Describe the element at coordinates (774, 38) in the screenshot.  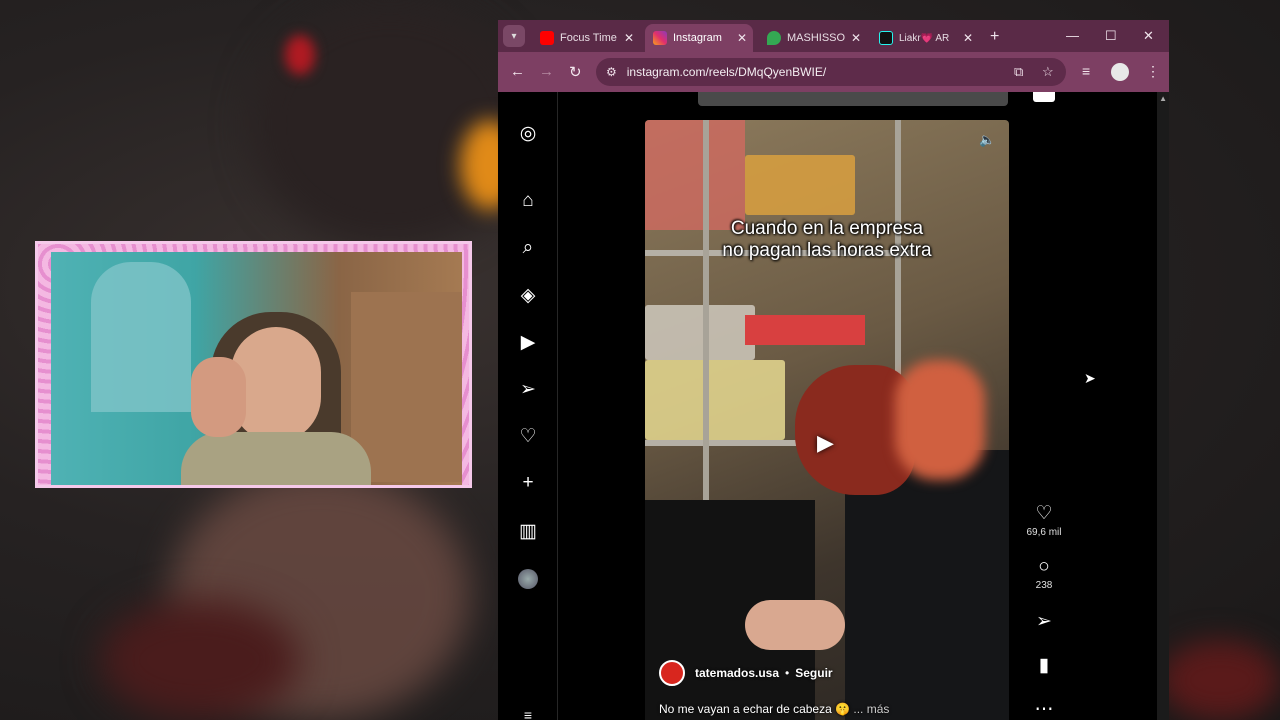
I see `maps-pin-icon` at that location.